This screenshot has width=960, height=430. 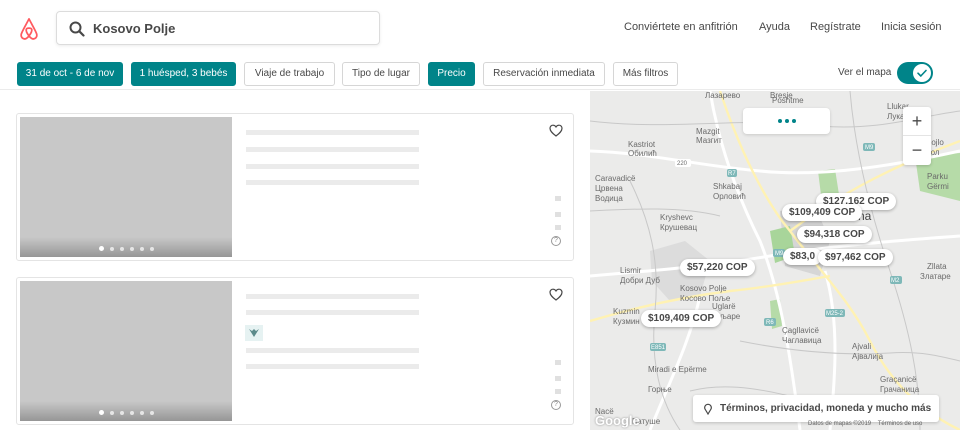 I want to click on map-place-label: Водица, so click(x=609, y=198).